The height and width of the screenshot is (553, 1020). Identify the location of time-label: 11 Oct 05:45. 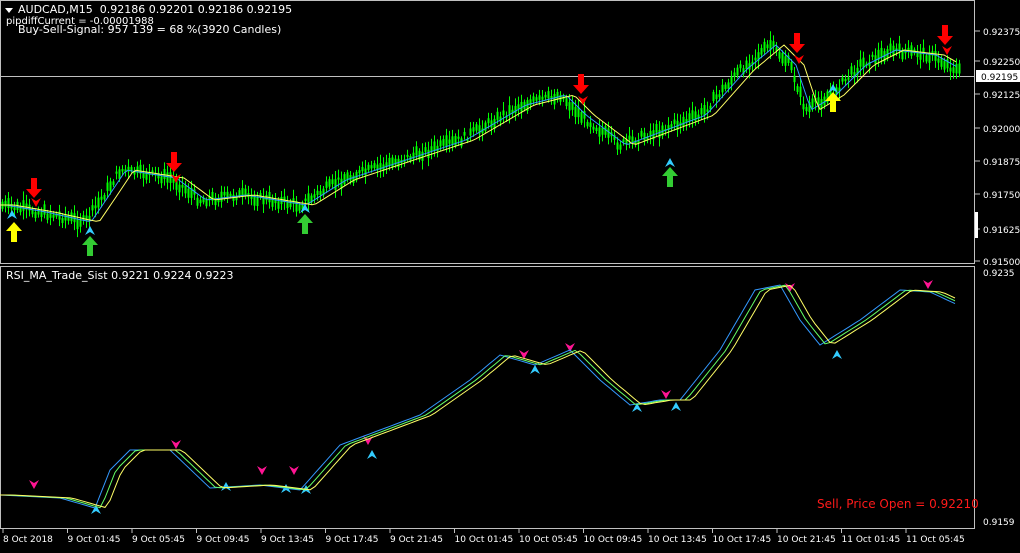
(935, 540).